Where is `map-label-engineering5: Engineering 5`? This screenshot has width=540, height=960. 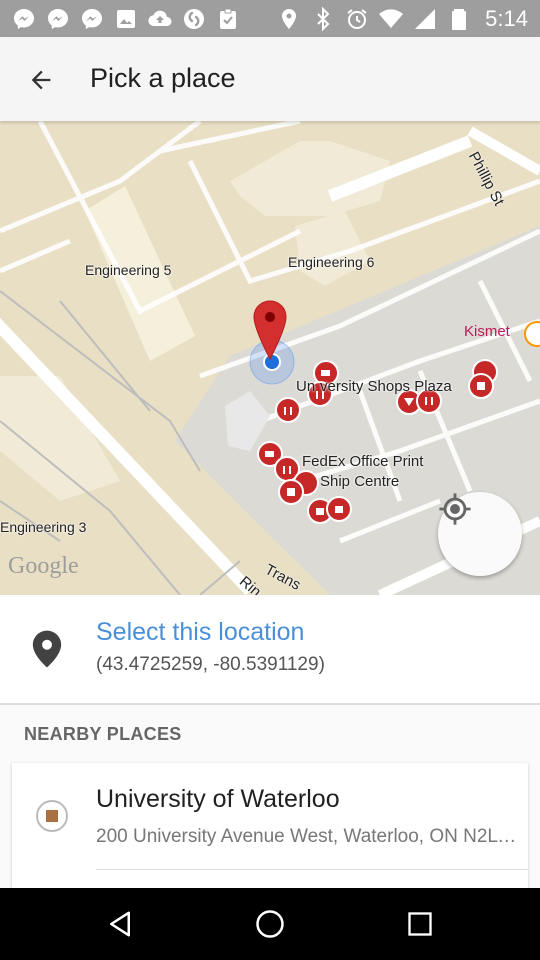 map-label-engineering5: Engineering 5 is located at coordinates (128, 270).